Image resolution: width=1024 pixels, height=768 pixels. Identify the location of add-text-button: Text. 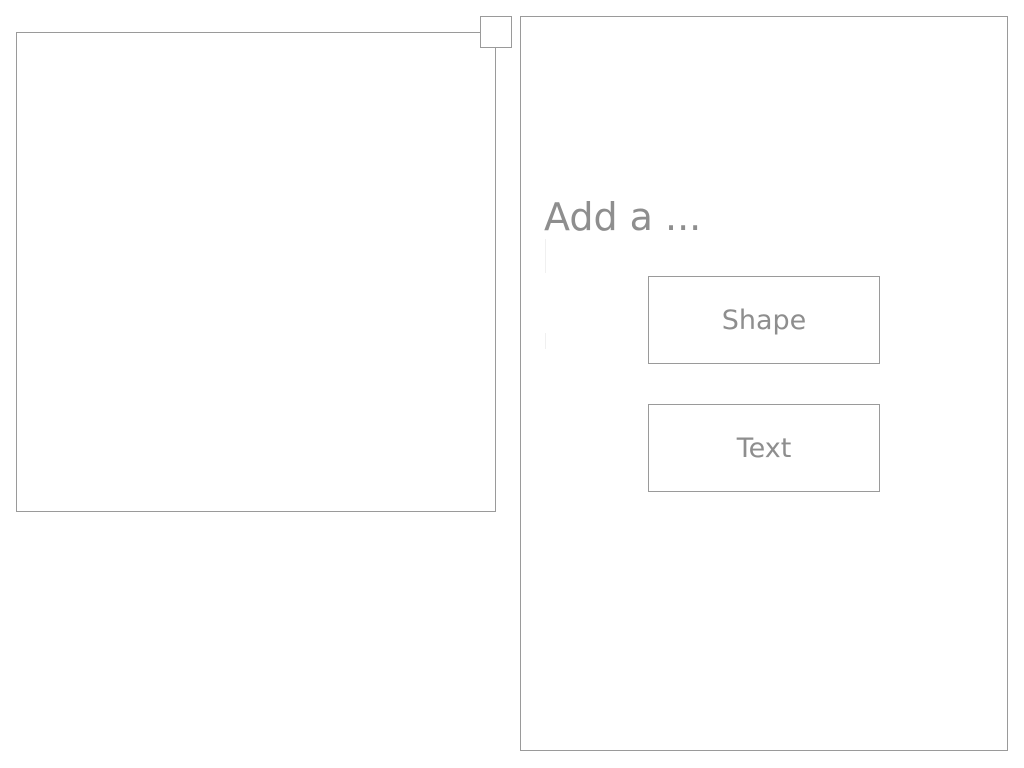
(764, 448).